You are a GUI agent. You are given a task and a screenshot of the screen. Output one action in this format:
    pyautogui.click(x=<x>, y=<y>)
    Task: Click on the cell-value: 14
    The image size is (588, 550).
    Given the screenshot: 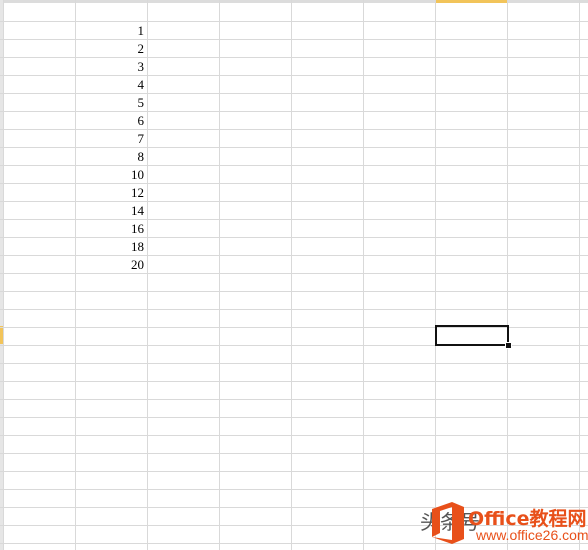 What is the action you would take?
    pyautogui.click(x=110, y=211)
    